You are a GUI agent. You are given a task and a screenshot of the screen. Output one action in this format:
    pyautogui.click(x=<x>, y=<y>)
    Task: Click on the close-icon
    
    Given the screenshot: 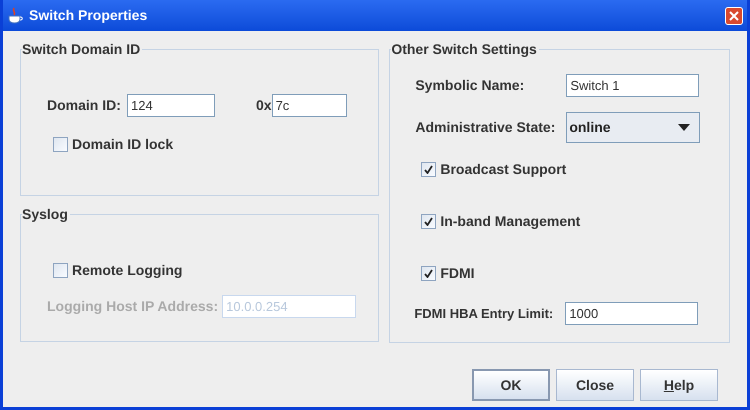 What is the action you would take?
    pyautogui.click(x=734, y=15)
    